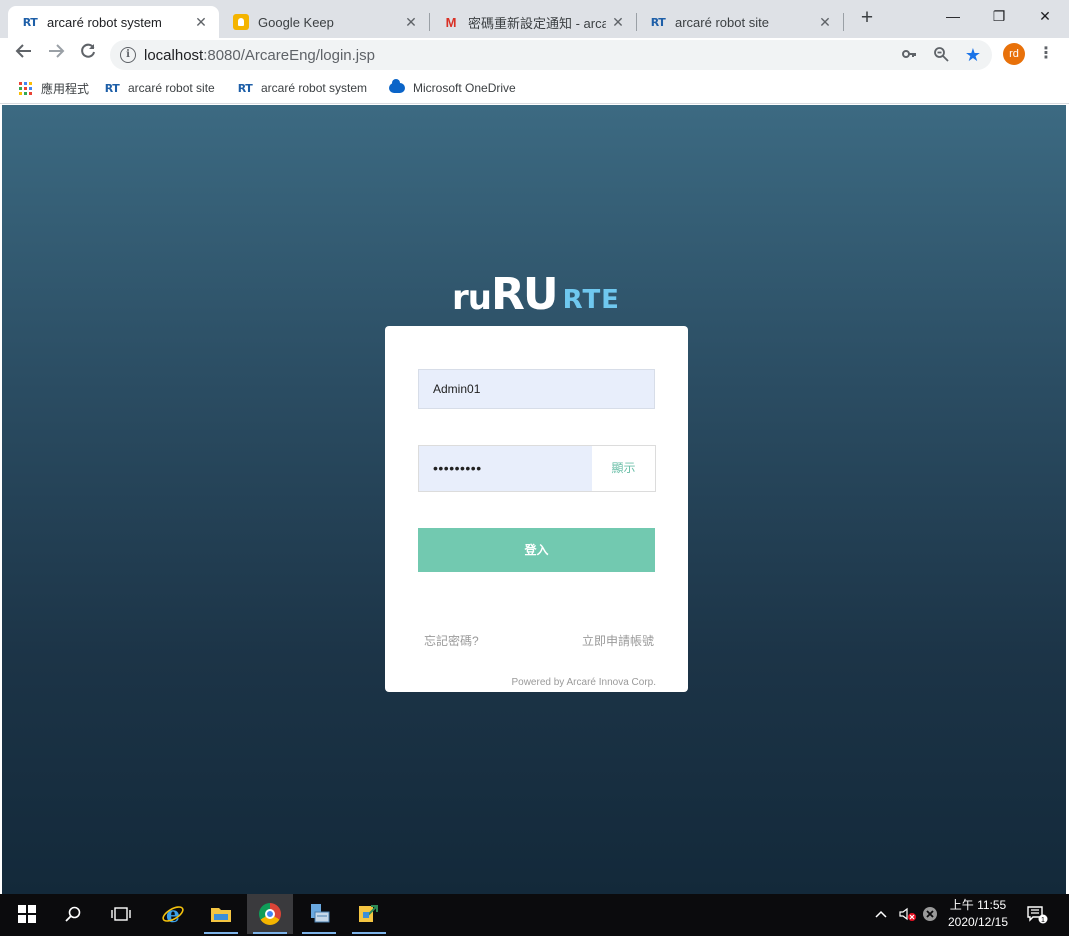 The height and width of the screenshot is (936, 1069). I want to click on tab-title: 密碼重新設定通知 - arcare, so click(537, 23).